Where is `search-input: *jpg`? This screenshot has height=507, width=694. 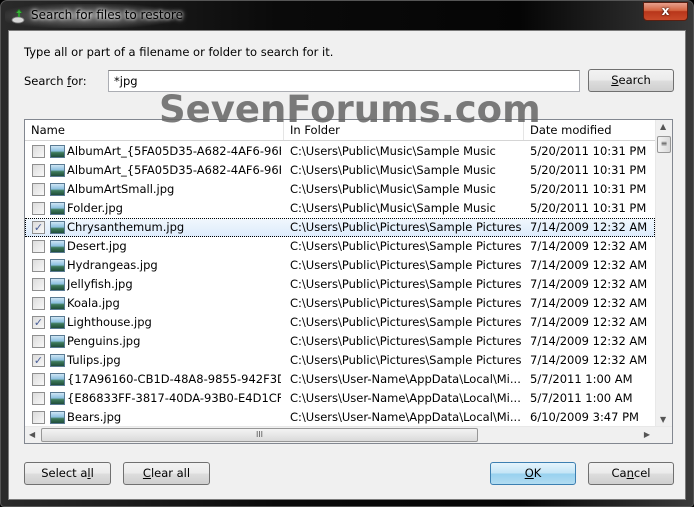
search-input: *jpg is located at coordinates (344, 81).